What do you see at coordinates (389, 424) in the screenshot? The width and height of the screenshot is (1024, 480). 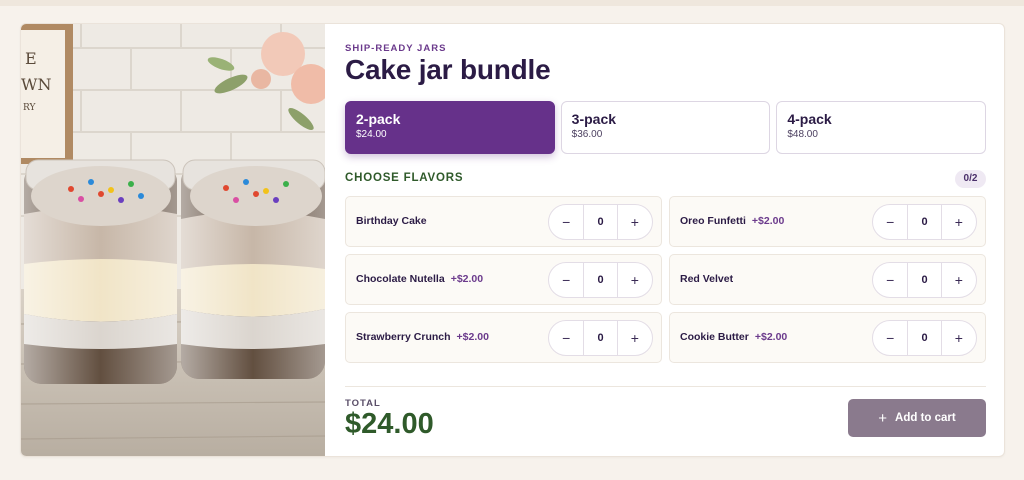 I see `total-value: $24.00` at bounding box center [389, 424].